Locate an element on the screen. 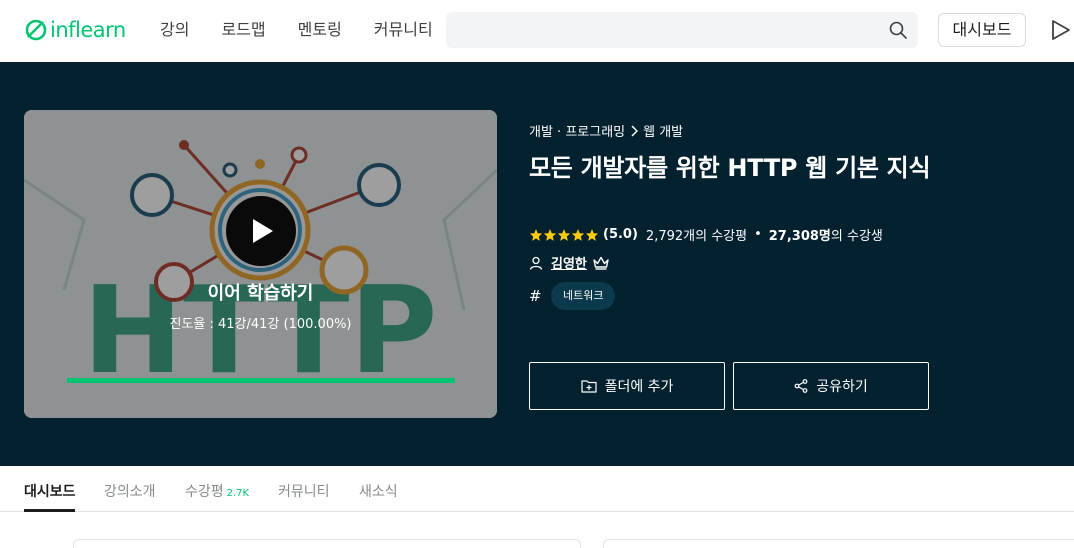 The height and width of the screenshot is (548, 1074). course-tabs: 대시보드 강의소개 수강평 2.7K 커뮤니티 새소식 is located at coordinates (537, 489).